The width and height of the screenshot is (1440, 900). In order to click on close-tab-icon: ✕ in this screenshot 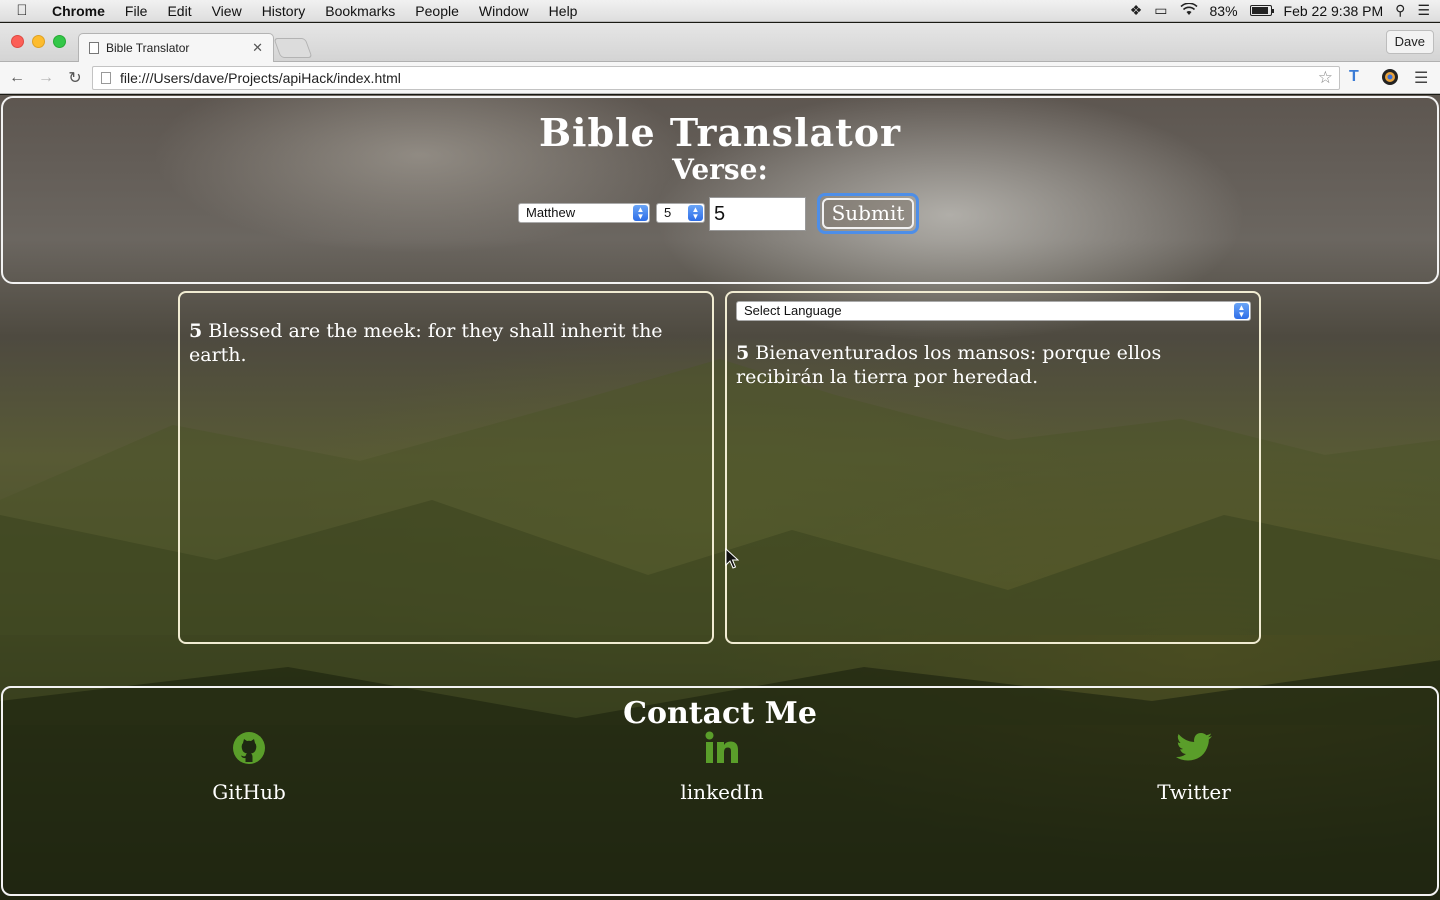, I will do `click(257, 48)`.